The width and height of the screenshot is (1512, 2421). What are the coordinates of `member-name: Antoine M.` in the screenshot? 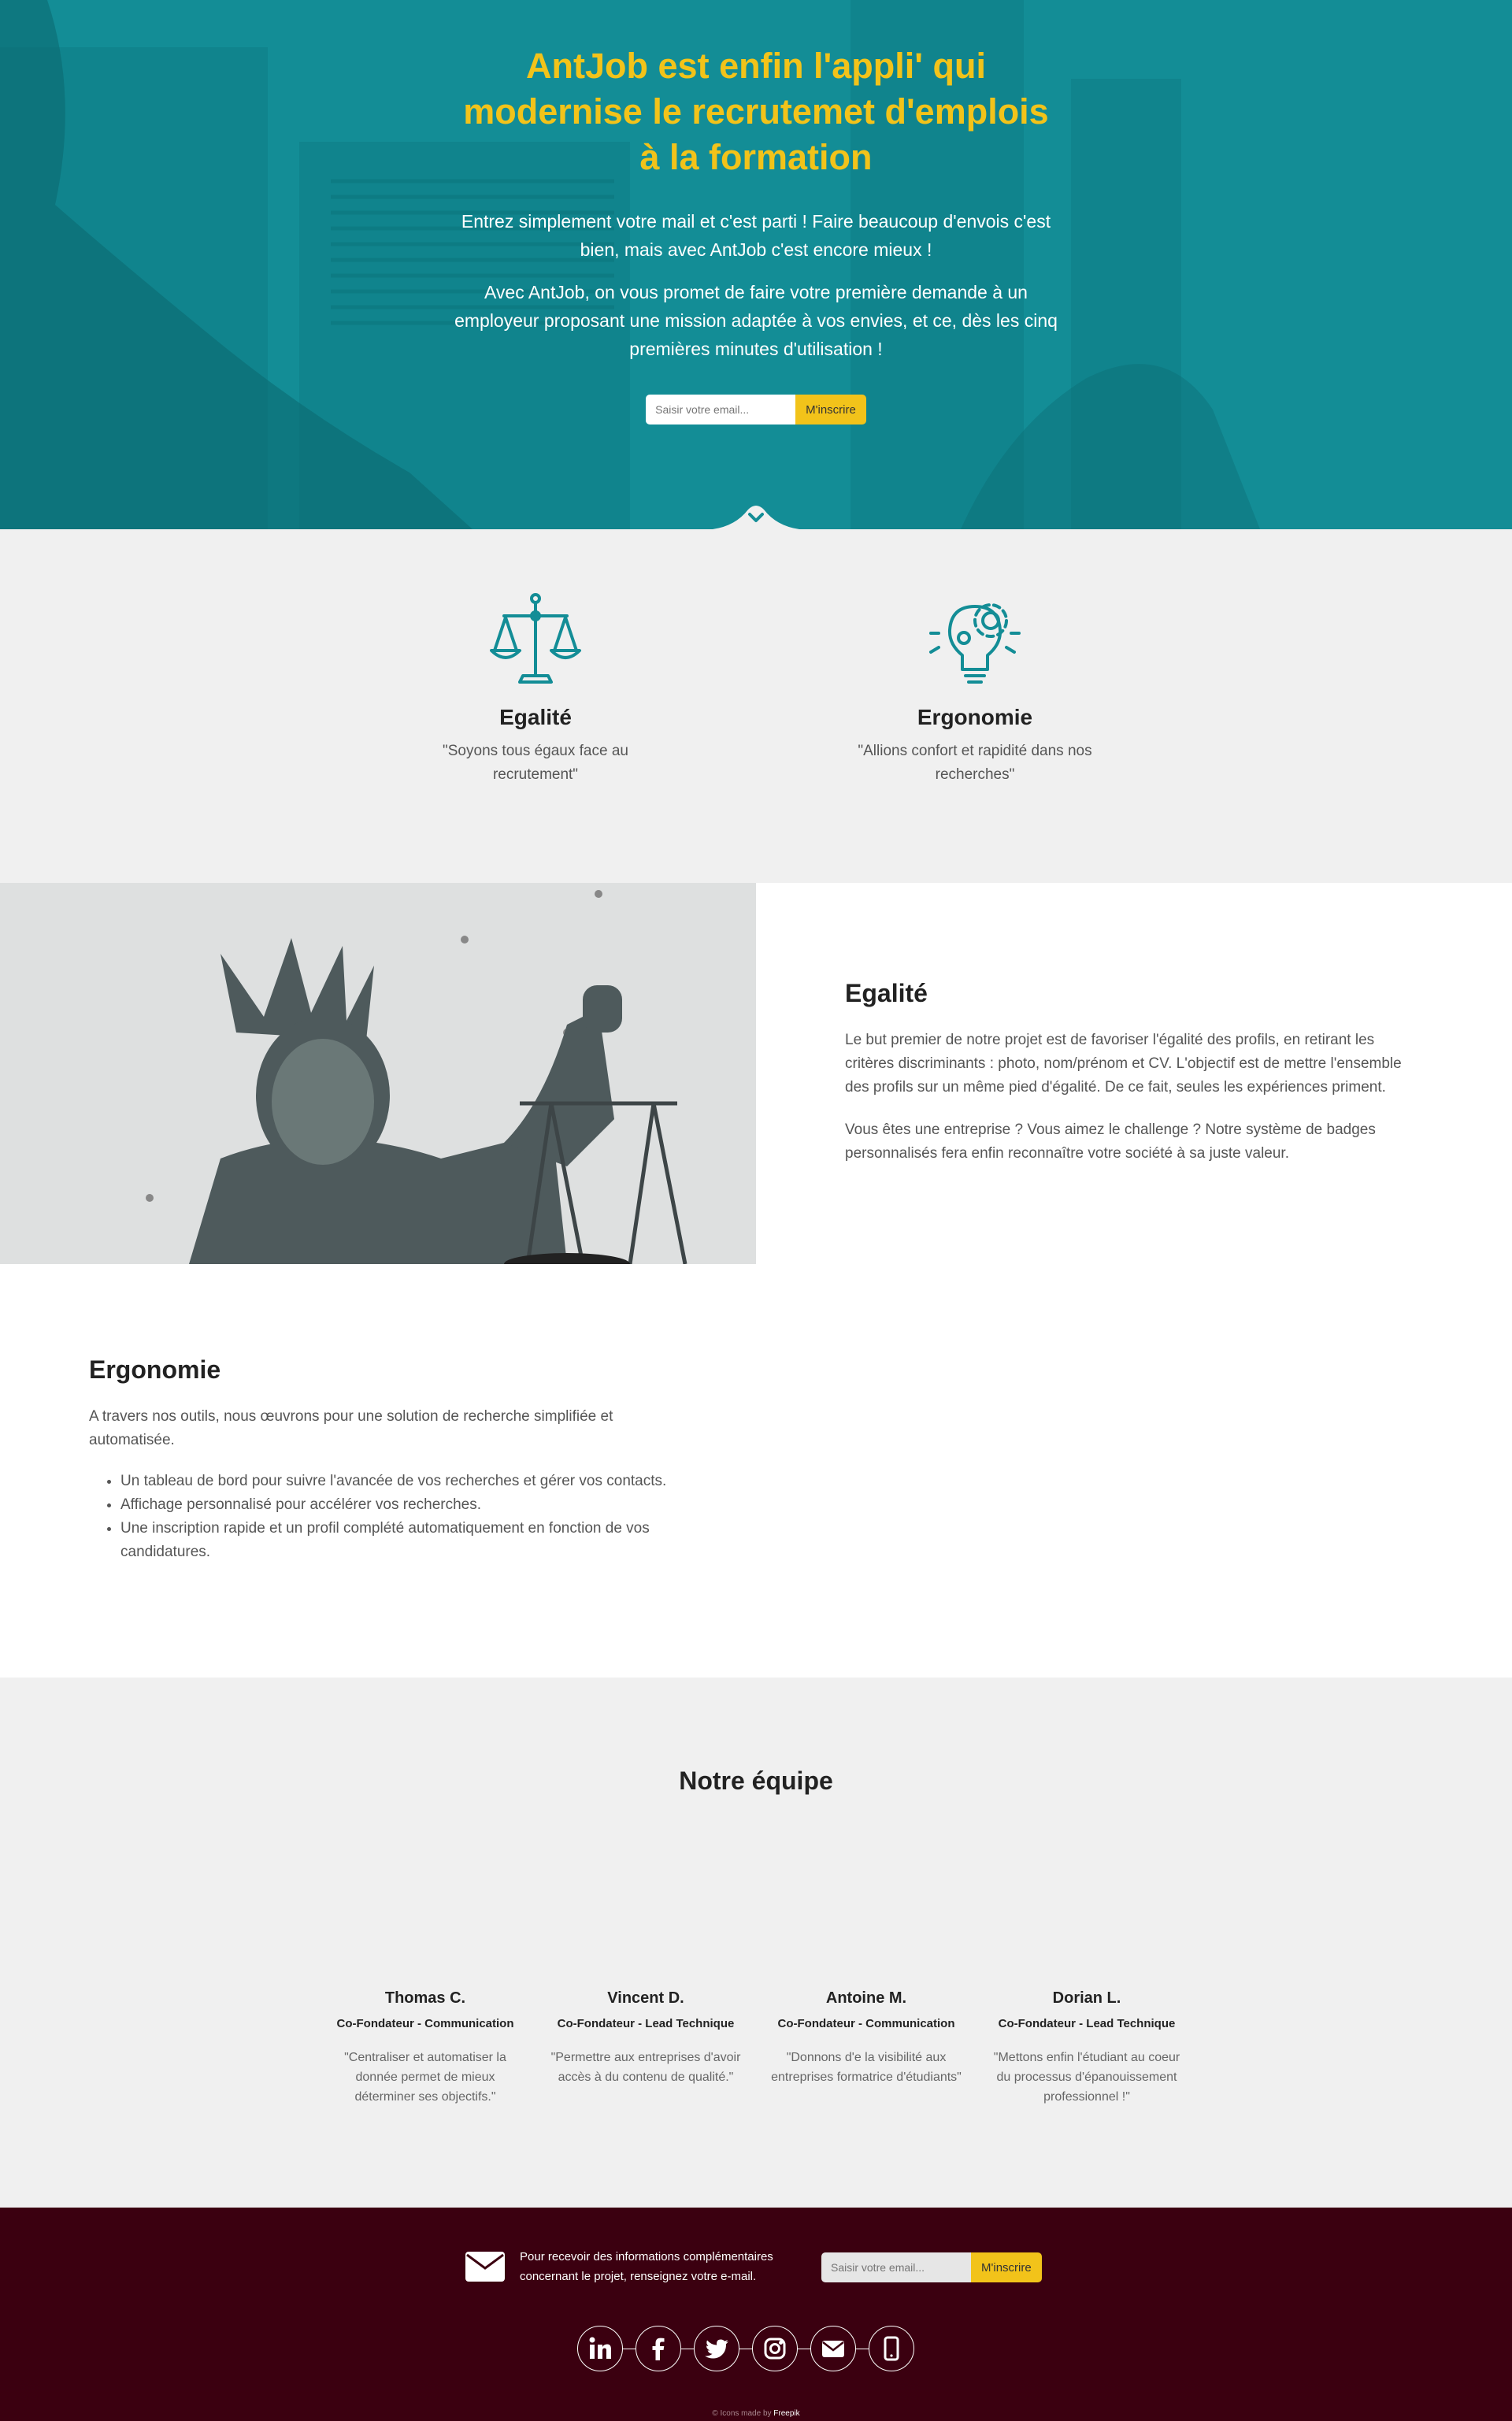 It's located at (866, 1998).